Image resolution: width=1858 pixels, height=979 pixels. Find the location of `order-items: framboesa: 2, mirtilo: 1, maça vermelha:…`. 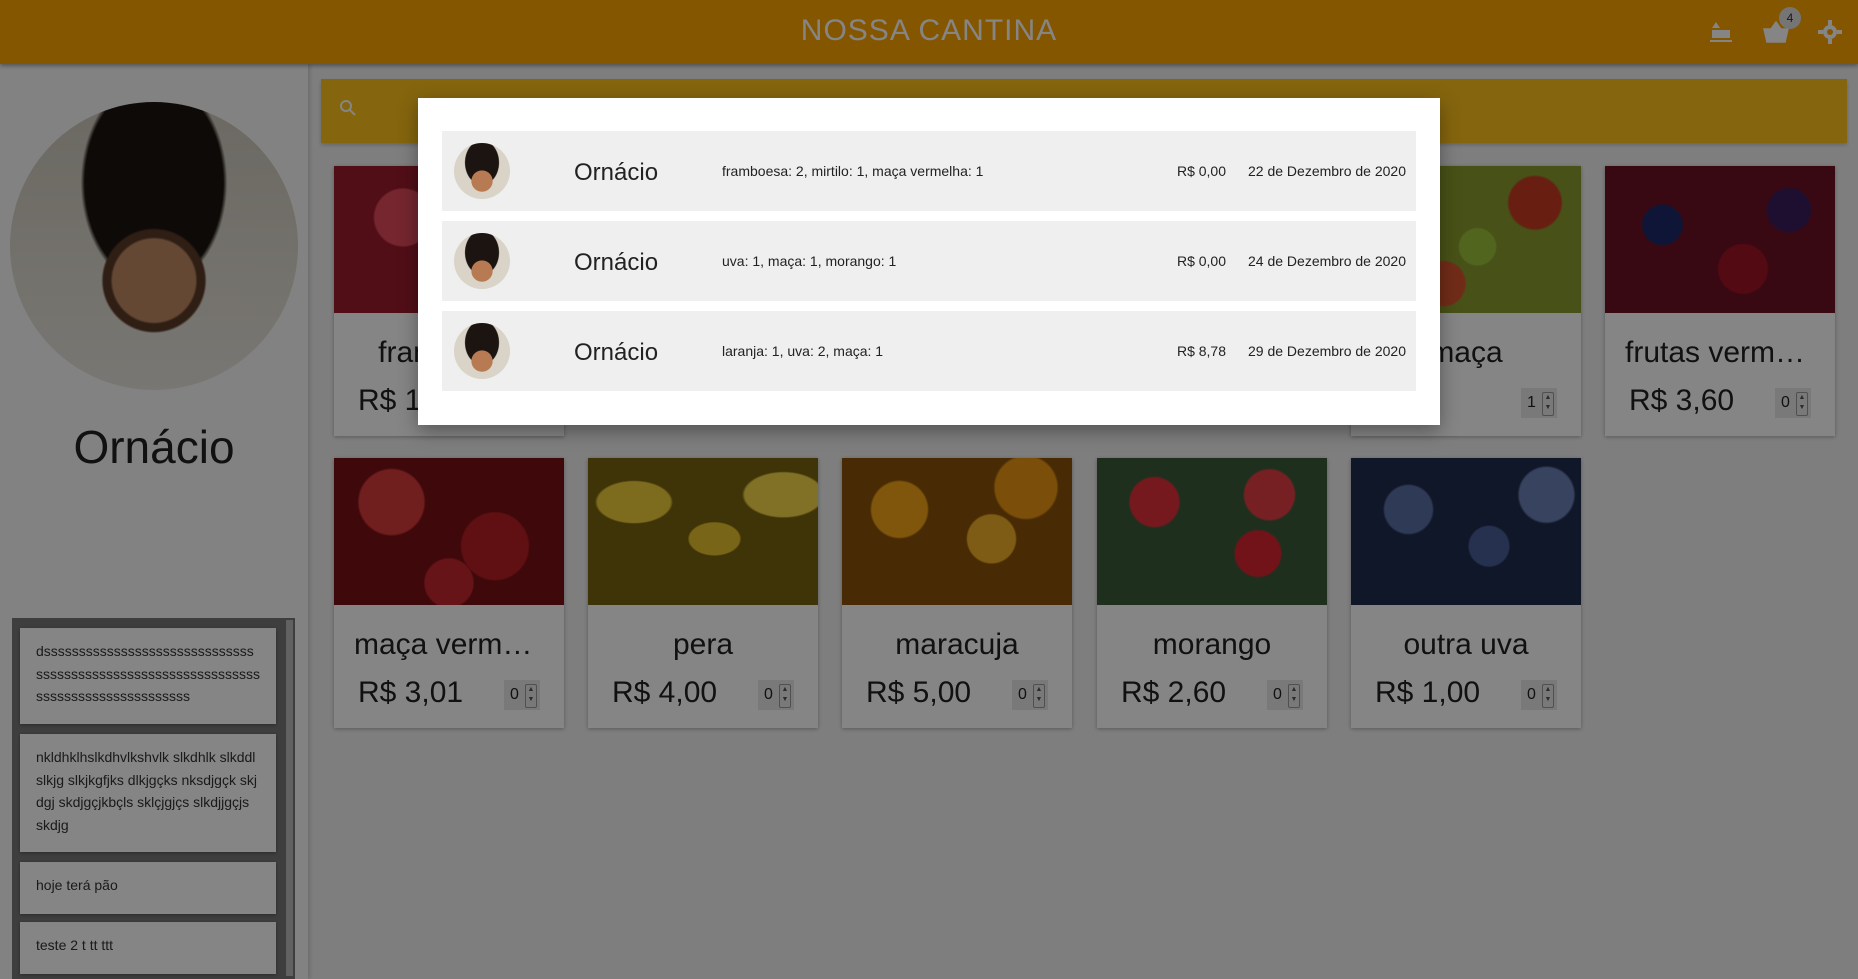

order-items: framboesa: 2, mirtilo: 1, maça vermelha:… is located at coordinates (853, 171).